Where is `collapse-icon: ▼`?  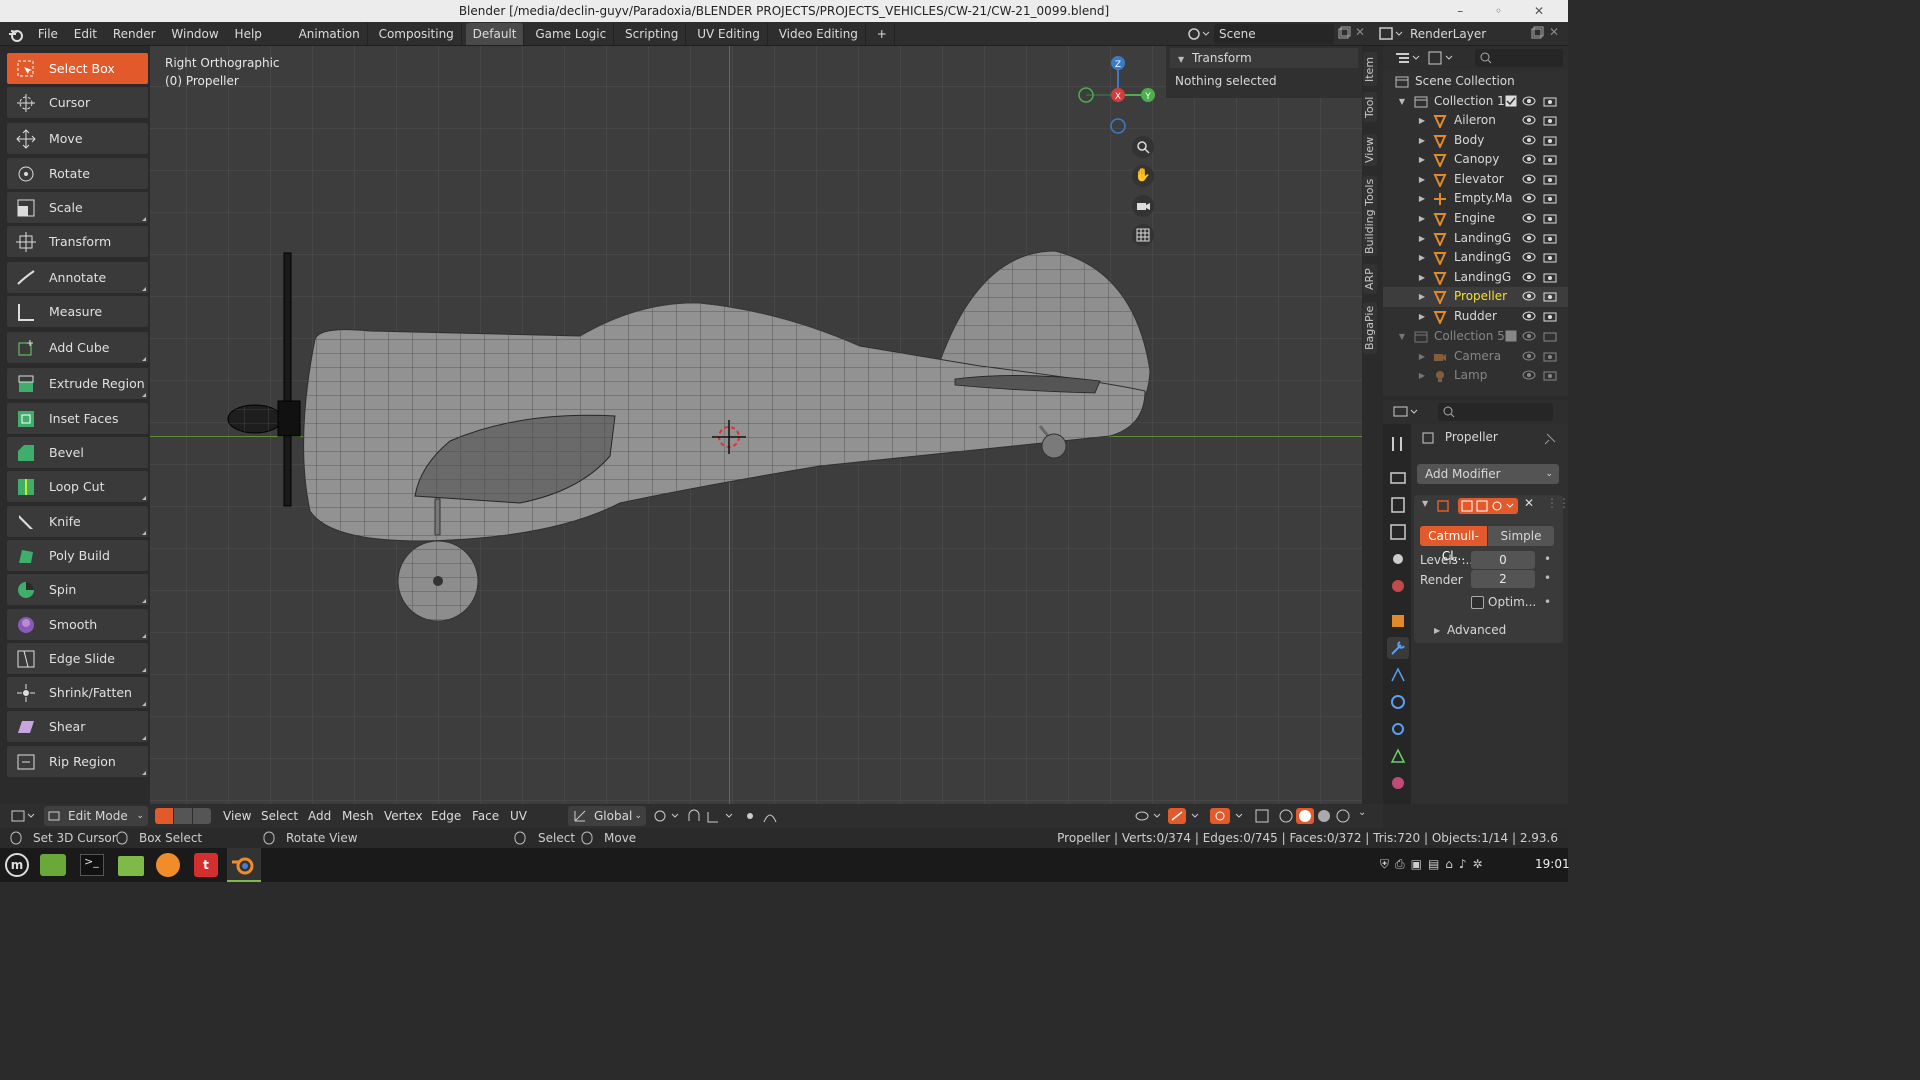 collapse-icon: ▼ is located at coordinates (1425, 503).